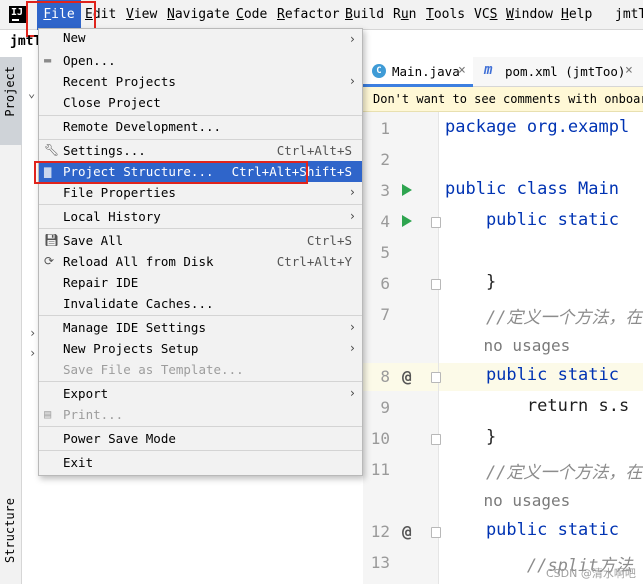 The image size is (643, 584). Describe the element at coordinates (200, 348) in the screenshot. I see `menu-item-new-projects-setup: New Projects Setup ›` at that location.